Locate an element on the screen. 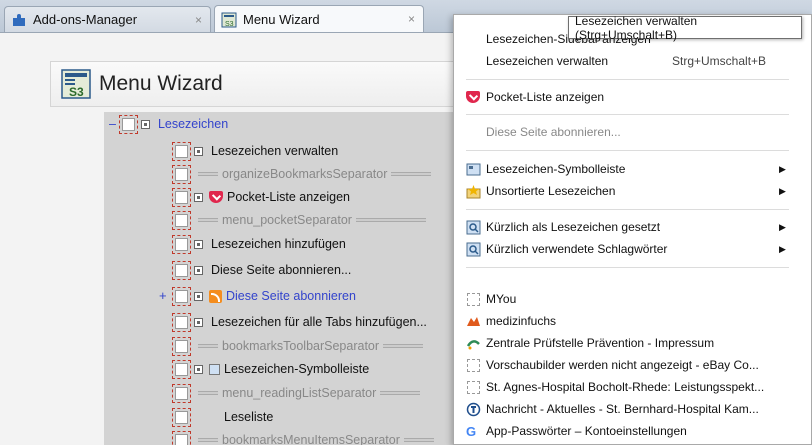 The height and width of the screenshot is (445, 812). tree-label: Lesezeichen is located at coordinates (193, 124).